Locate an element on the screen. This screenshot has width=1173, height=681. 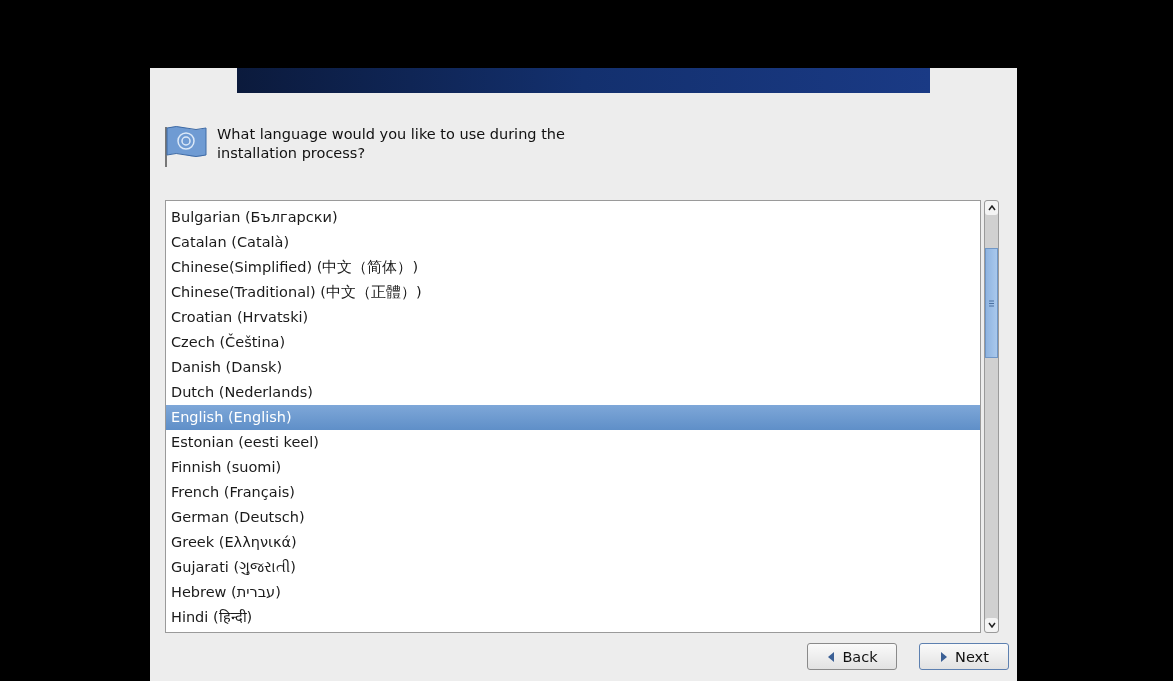
scroll-thumb is located at coordinates (991, 303).